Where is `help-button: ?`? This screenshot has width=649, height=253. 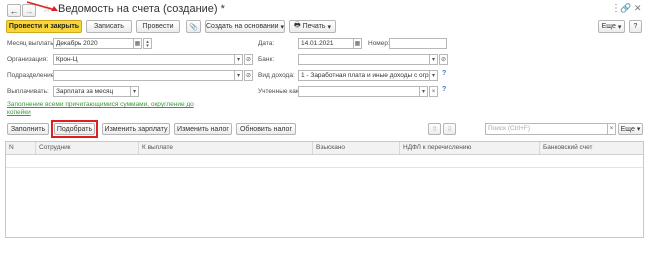
help-button: ? is located at coordinates (635, 26).